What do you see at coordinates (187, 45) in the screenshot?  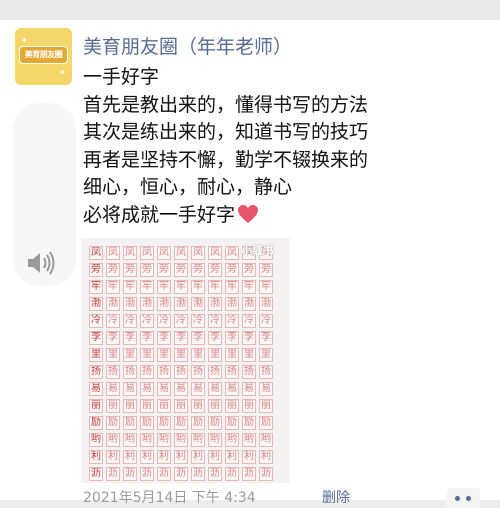 I see `author-name: 美育朋友圈（年年老师）` at bounding box center [187, 45].